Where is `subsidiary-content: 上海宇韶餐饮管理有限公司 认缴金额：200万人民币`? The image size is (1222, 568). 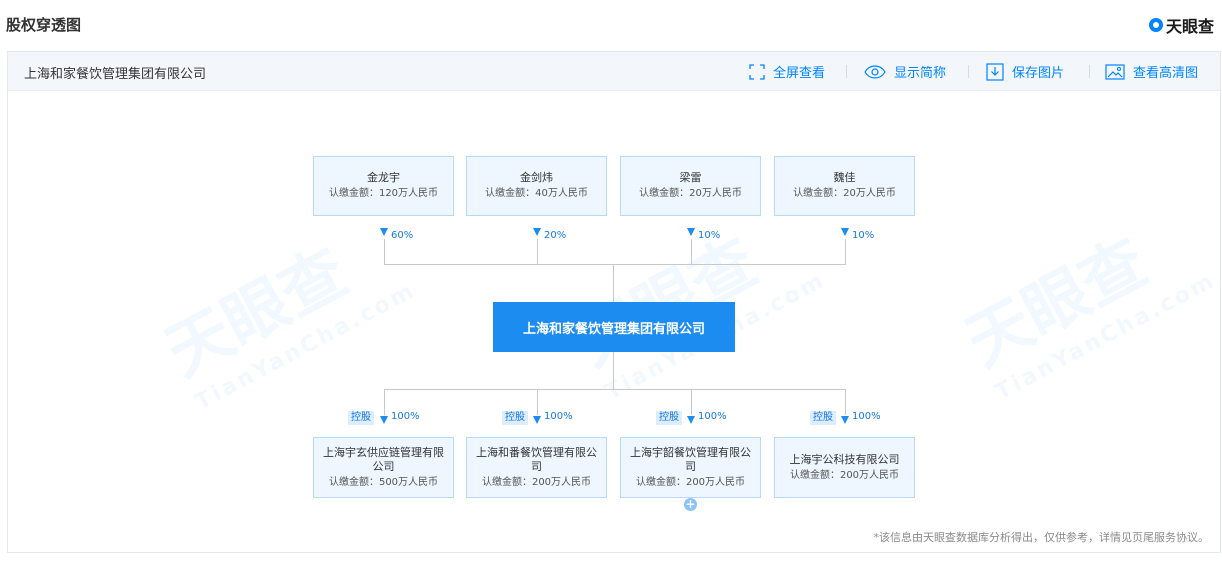
subsidiary-content: 上海宇韶餐饮管理有限公司 认缴金额：200万人民币 is located at coordinates (690, 468).